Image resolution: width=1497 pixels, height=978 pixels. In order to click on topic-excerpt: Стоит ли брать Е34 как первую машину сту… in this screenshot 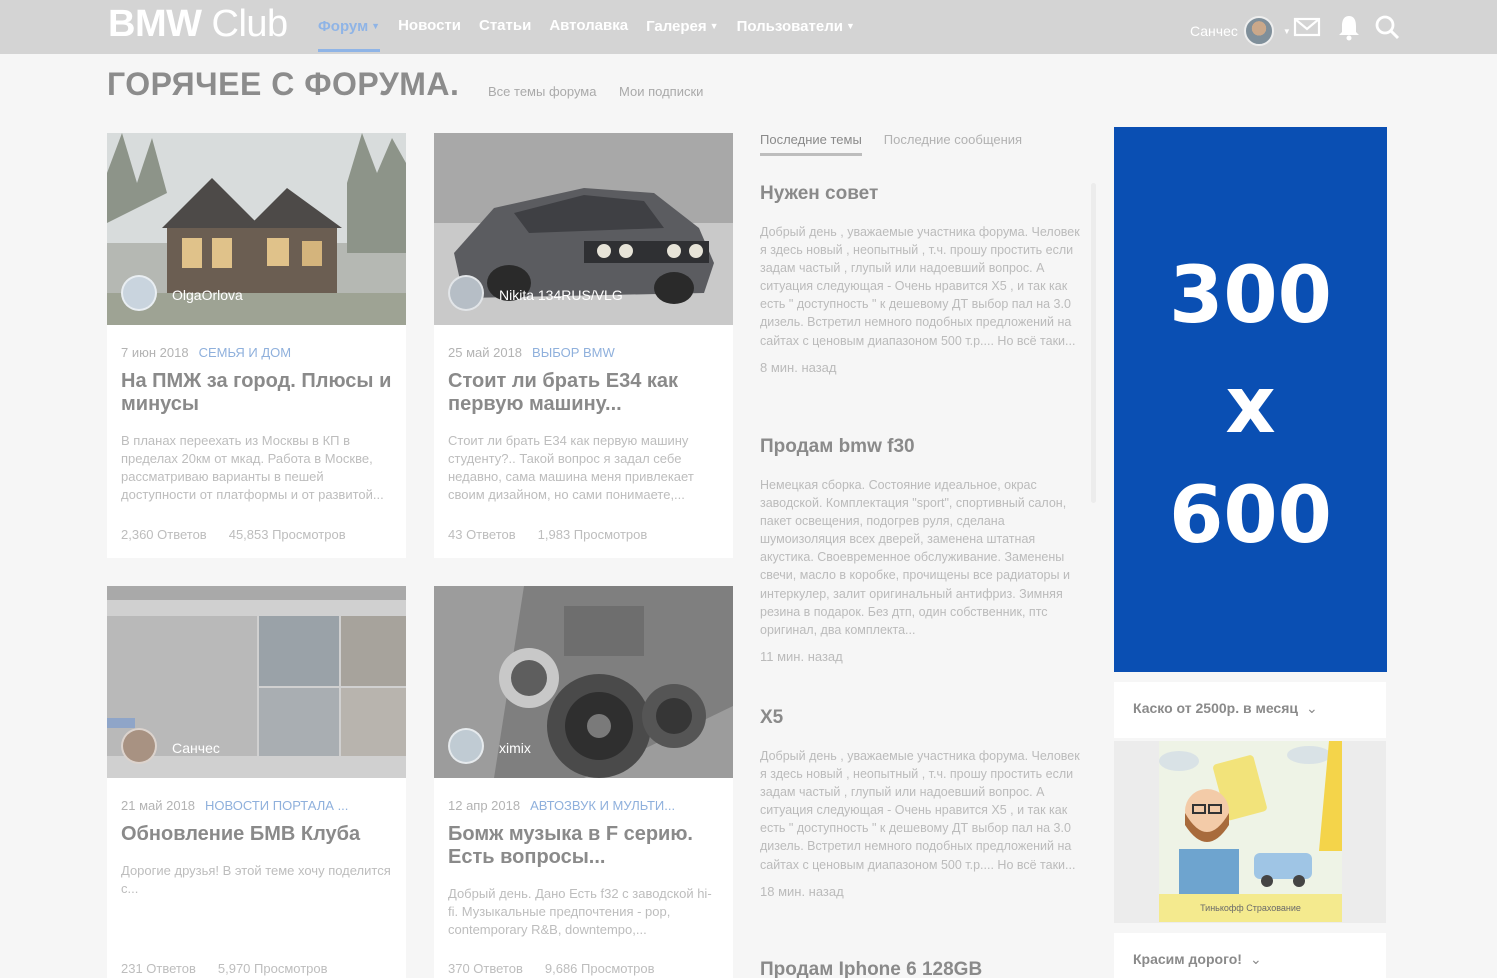, I will do `click(571, 467)`.